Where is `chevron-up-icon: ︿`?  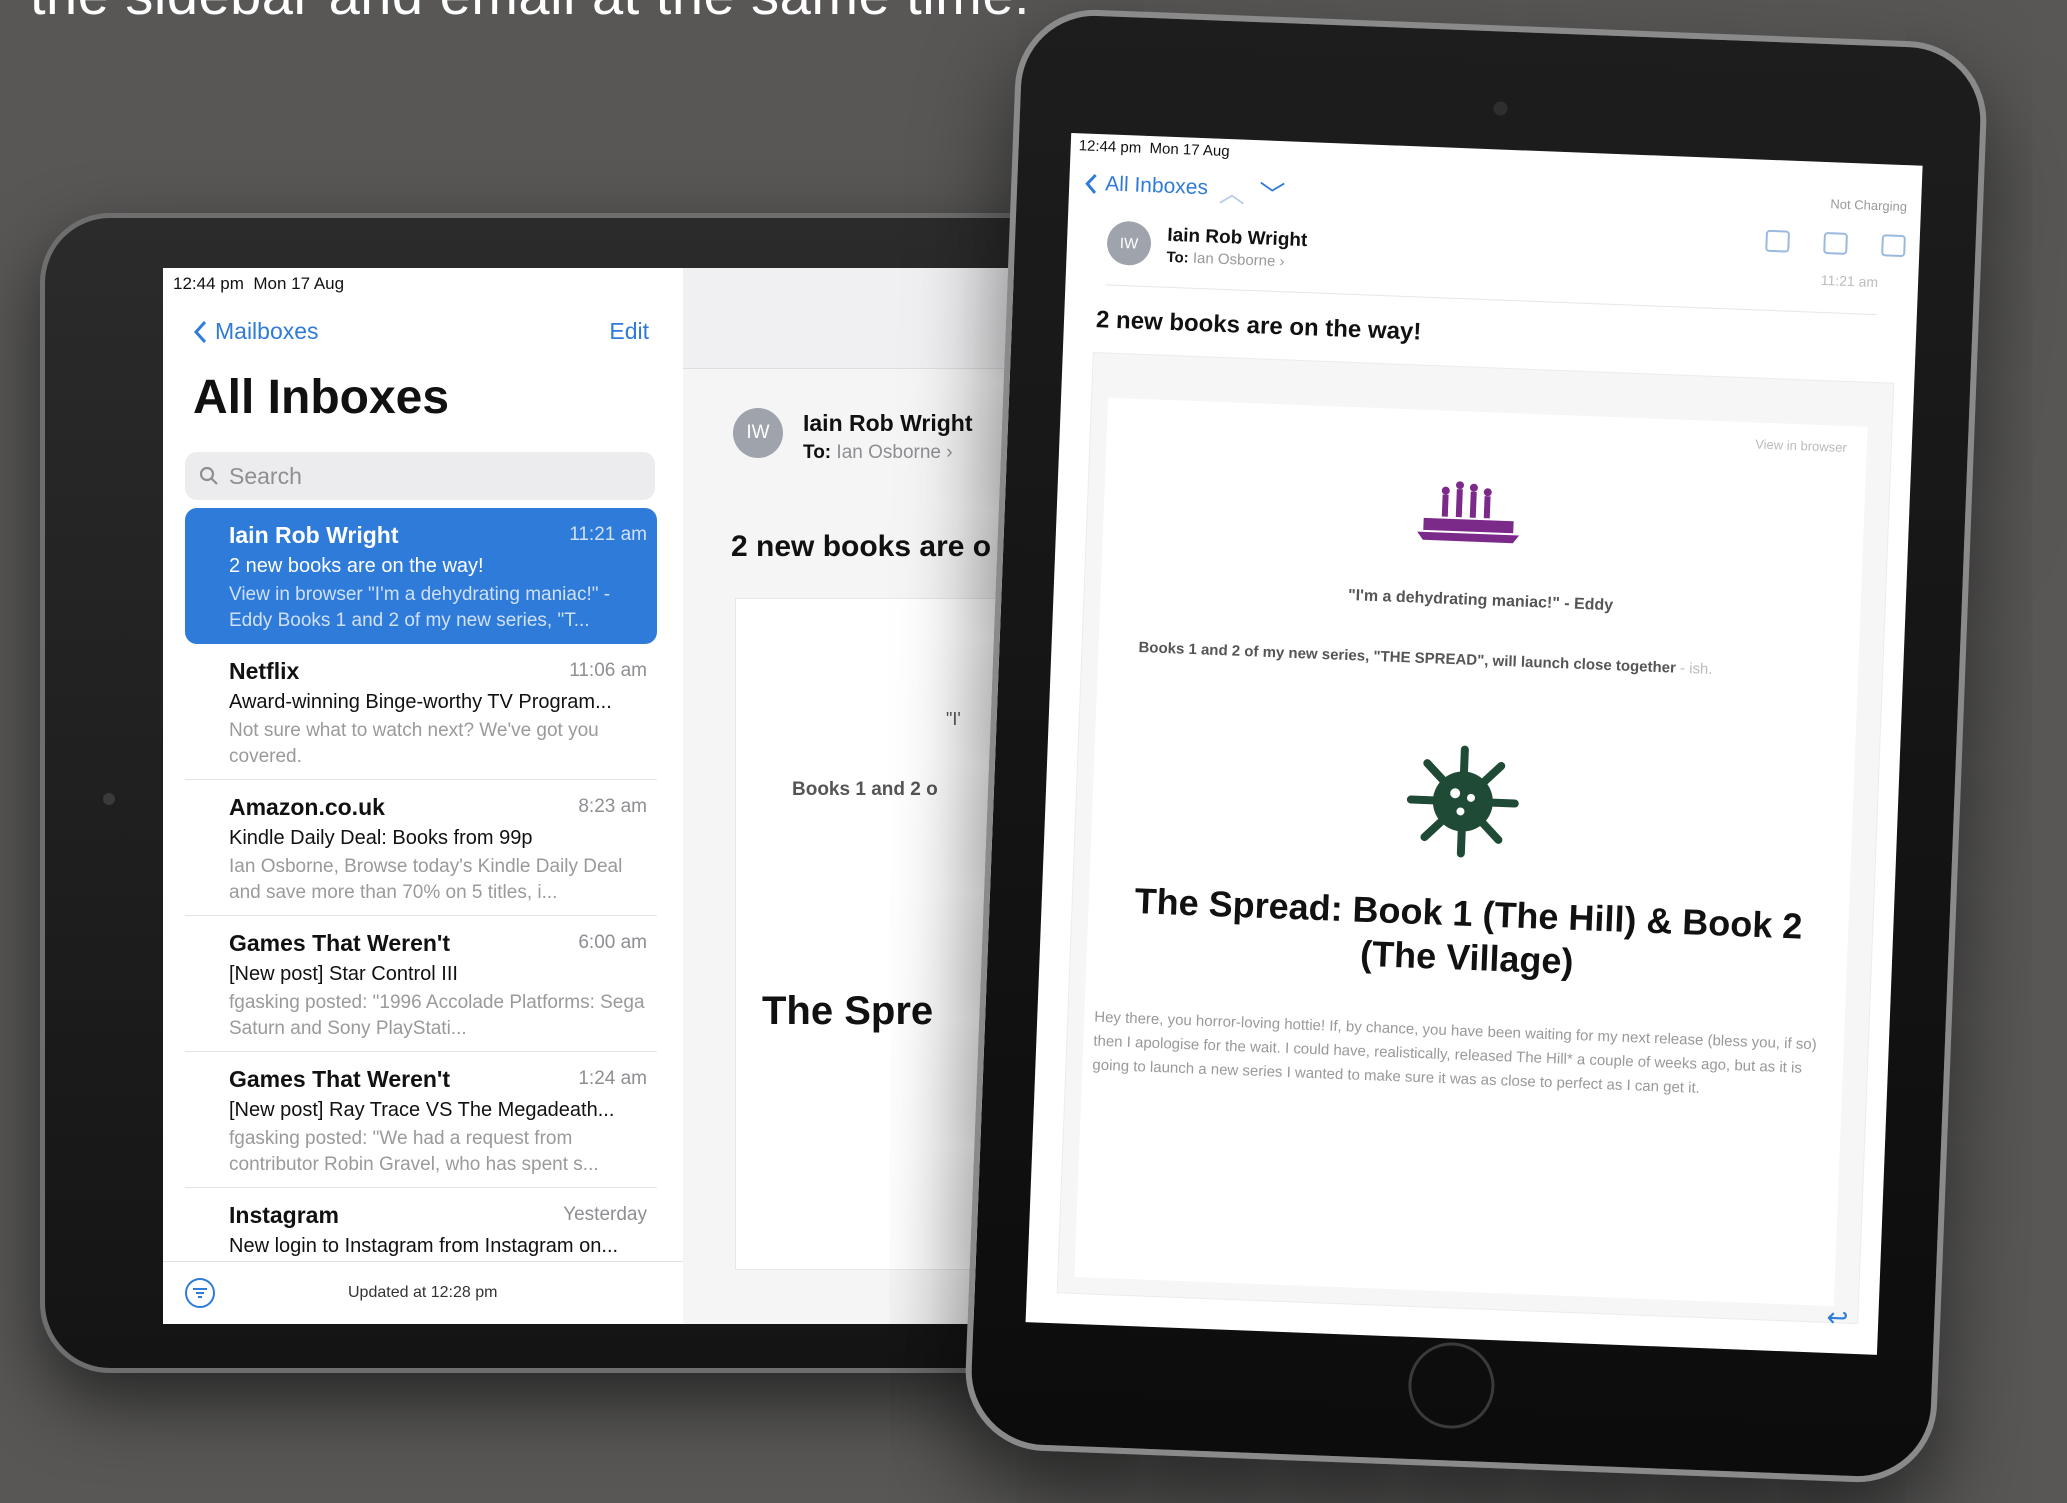 chevron-up-icon: ︿ is located at coordinates (1238, 194).